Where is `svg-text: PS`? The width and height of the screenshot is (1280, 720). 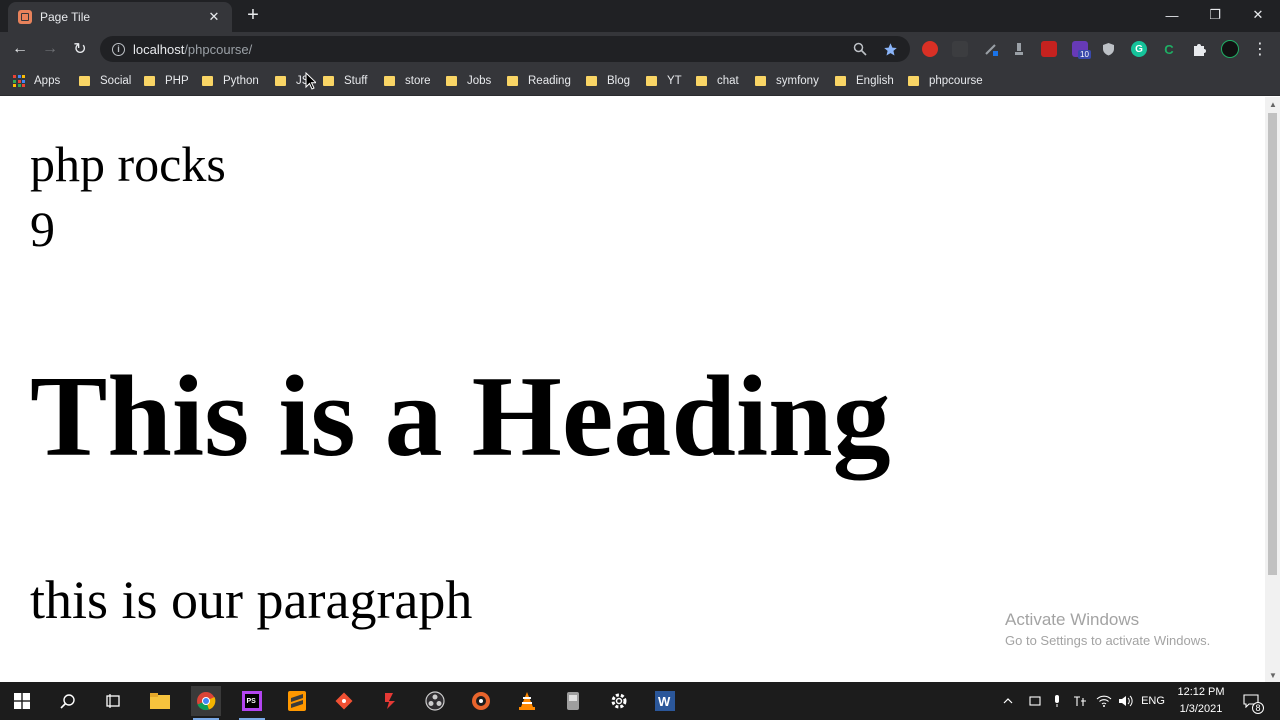 svg-text: PS is located at coordinates (252, 701).